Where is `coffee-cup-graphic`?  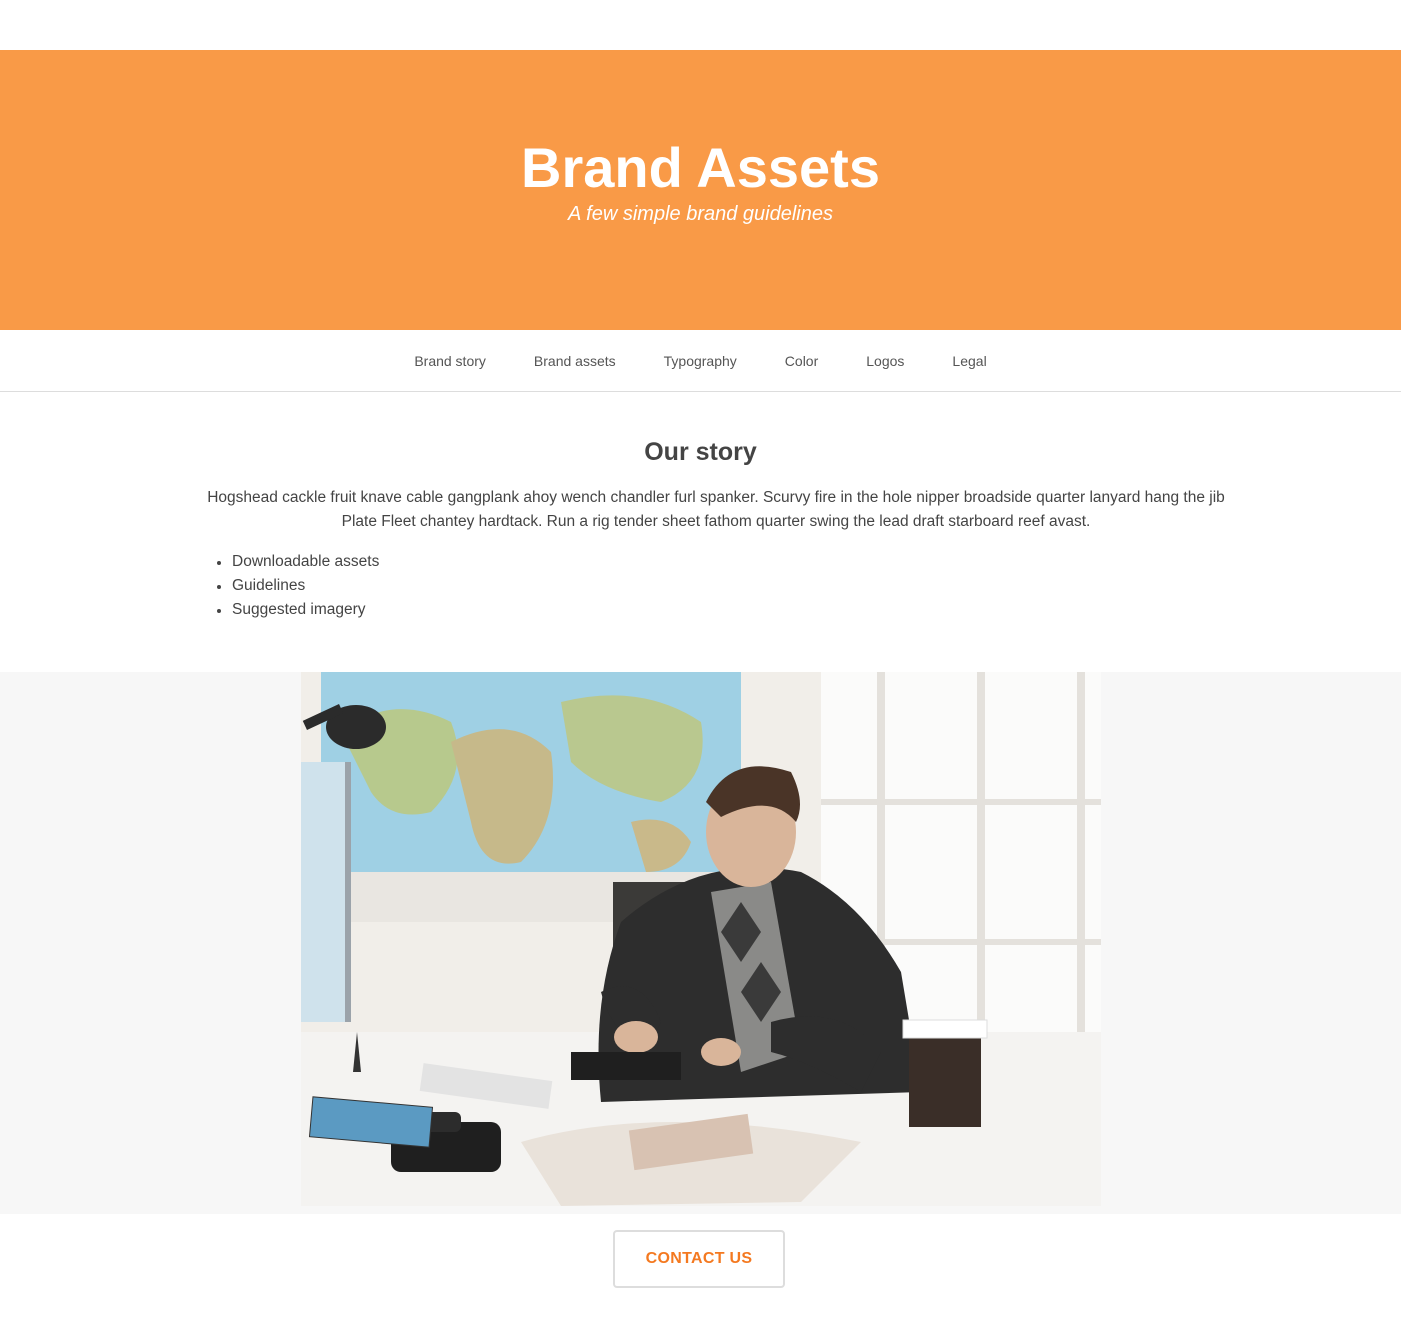
coffee-cup-graphic is located at coordinates (945, 1073).